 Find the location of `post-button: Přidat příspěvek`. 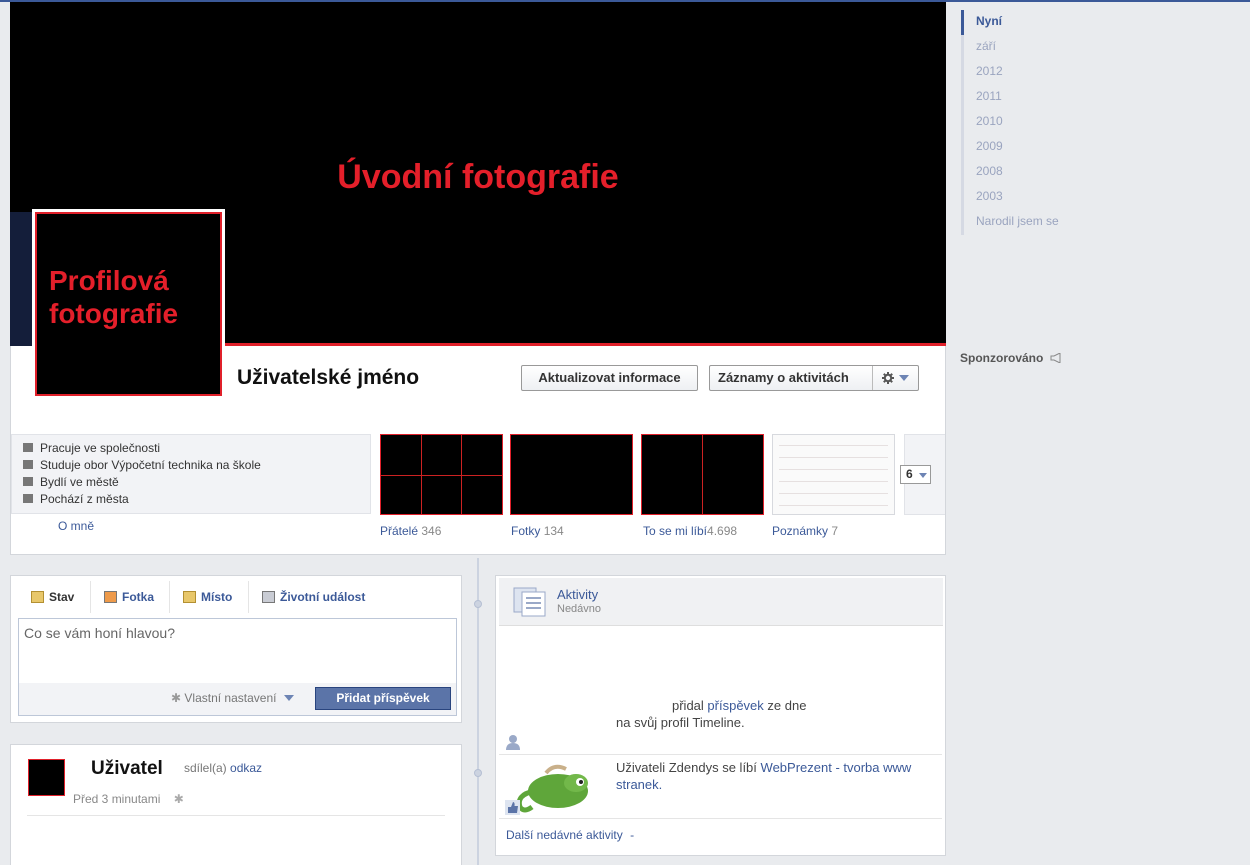

post-button: Přidat příspěvek is located at coordinates (383, 698).